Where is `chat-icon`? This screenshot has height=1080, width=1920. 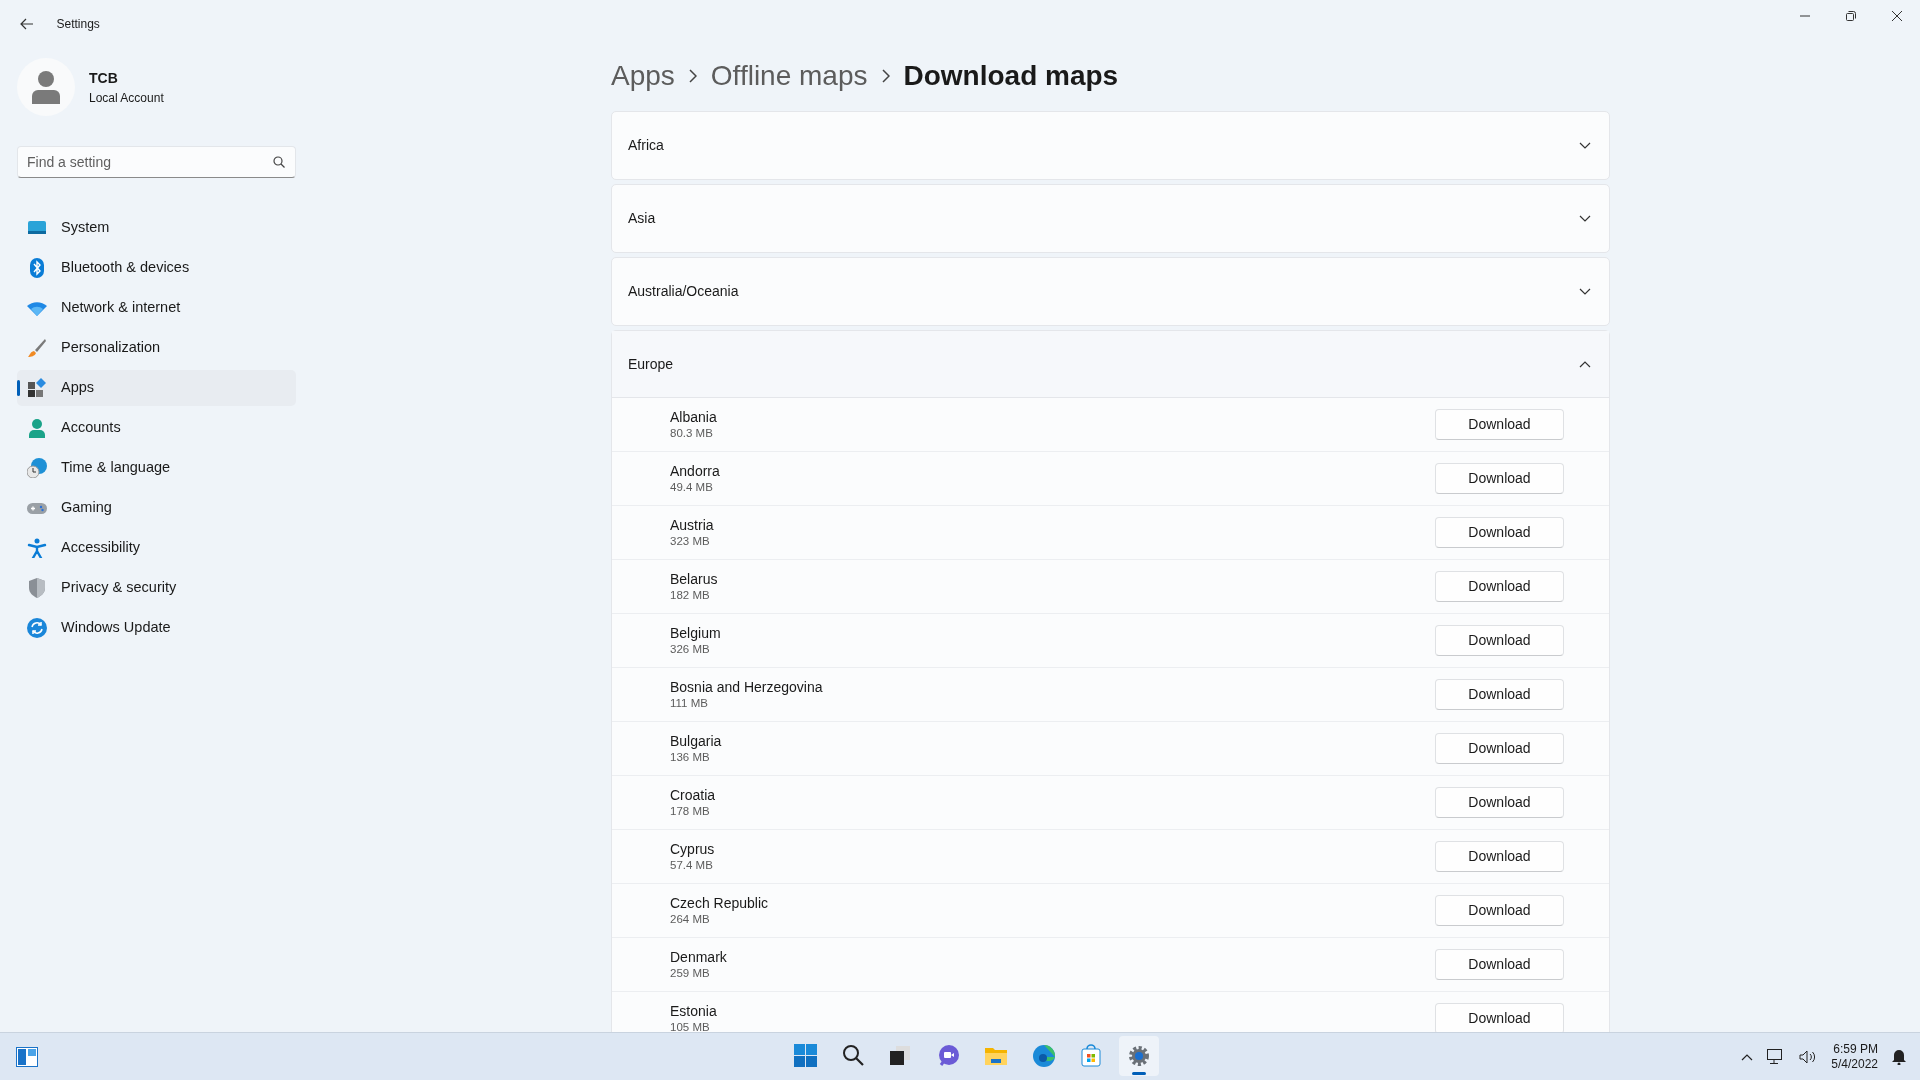
chat-icon is located at coordinates (948, 1056).